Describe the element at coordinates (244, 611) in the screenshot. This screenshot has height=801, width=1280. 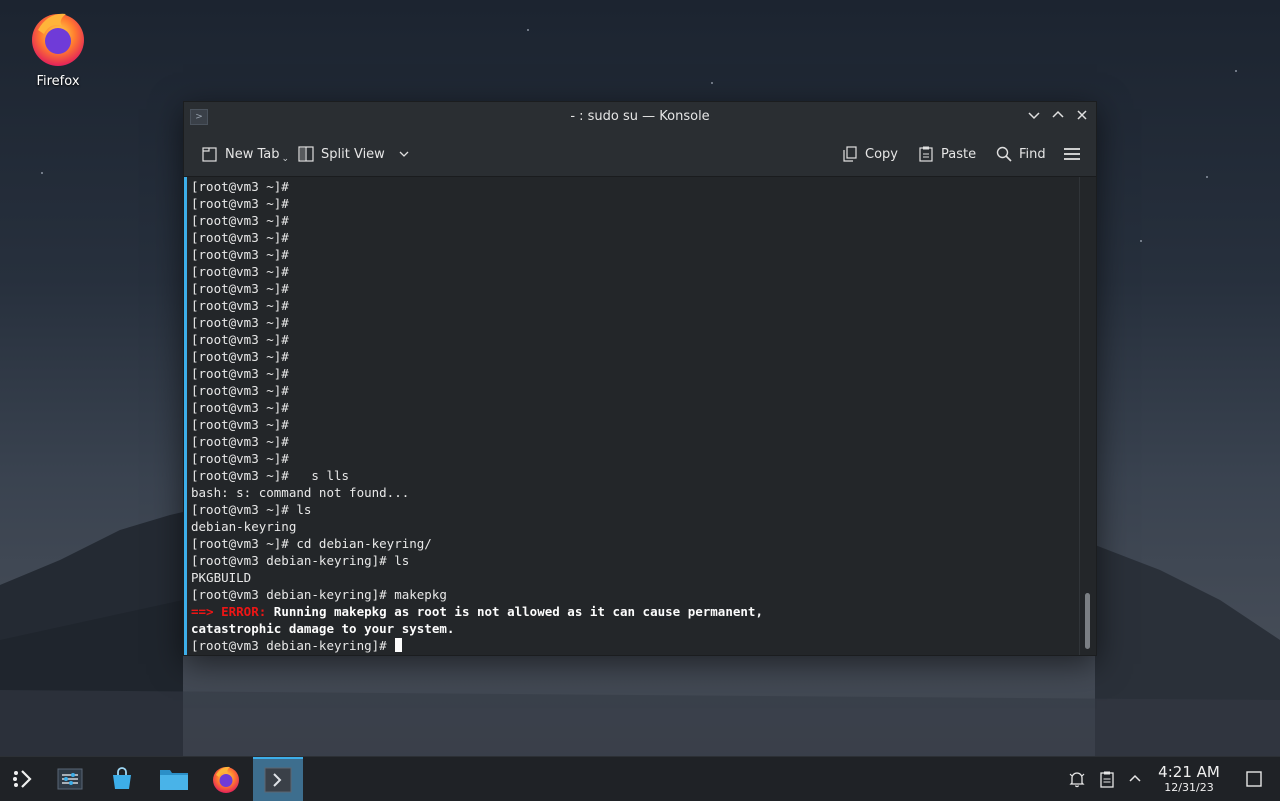
I see `error-label: ERROR:` at that location.